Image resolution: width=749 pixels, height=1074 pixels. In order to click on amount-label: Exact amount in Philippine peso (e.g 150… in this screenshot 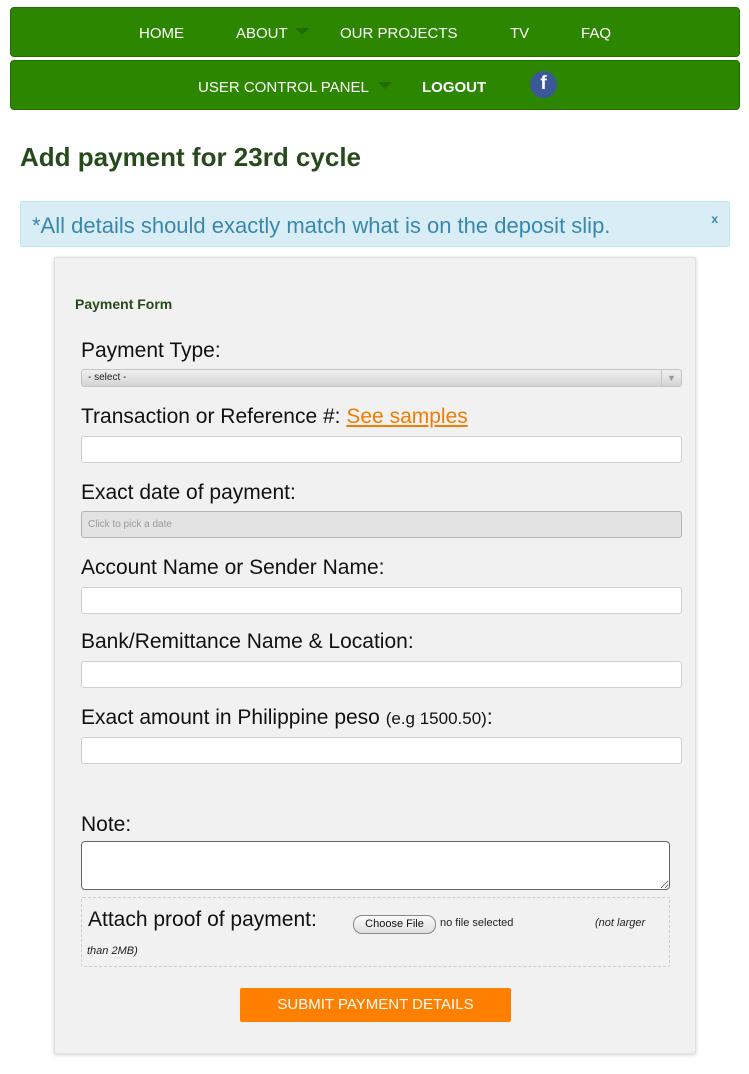, I will do `click(287, 718)`.